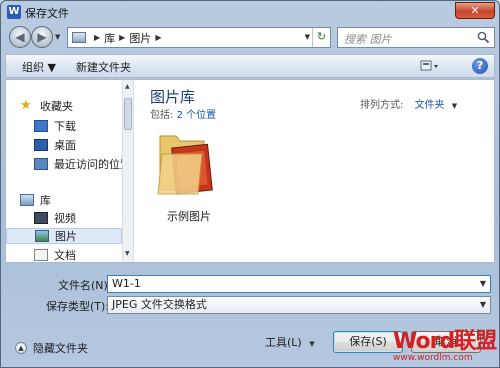 The image size is (500, 368). What do you see at coordinates (189, 216) in the screenshot?
I see `folder-label: 示例图片` at bounding box center [189, 216].